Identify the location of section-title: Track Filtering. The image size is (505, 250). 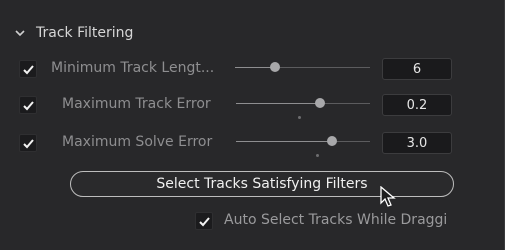
(85, 33).